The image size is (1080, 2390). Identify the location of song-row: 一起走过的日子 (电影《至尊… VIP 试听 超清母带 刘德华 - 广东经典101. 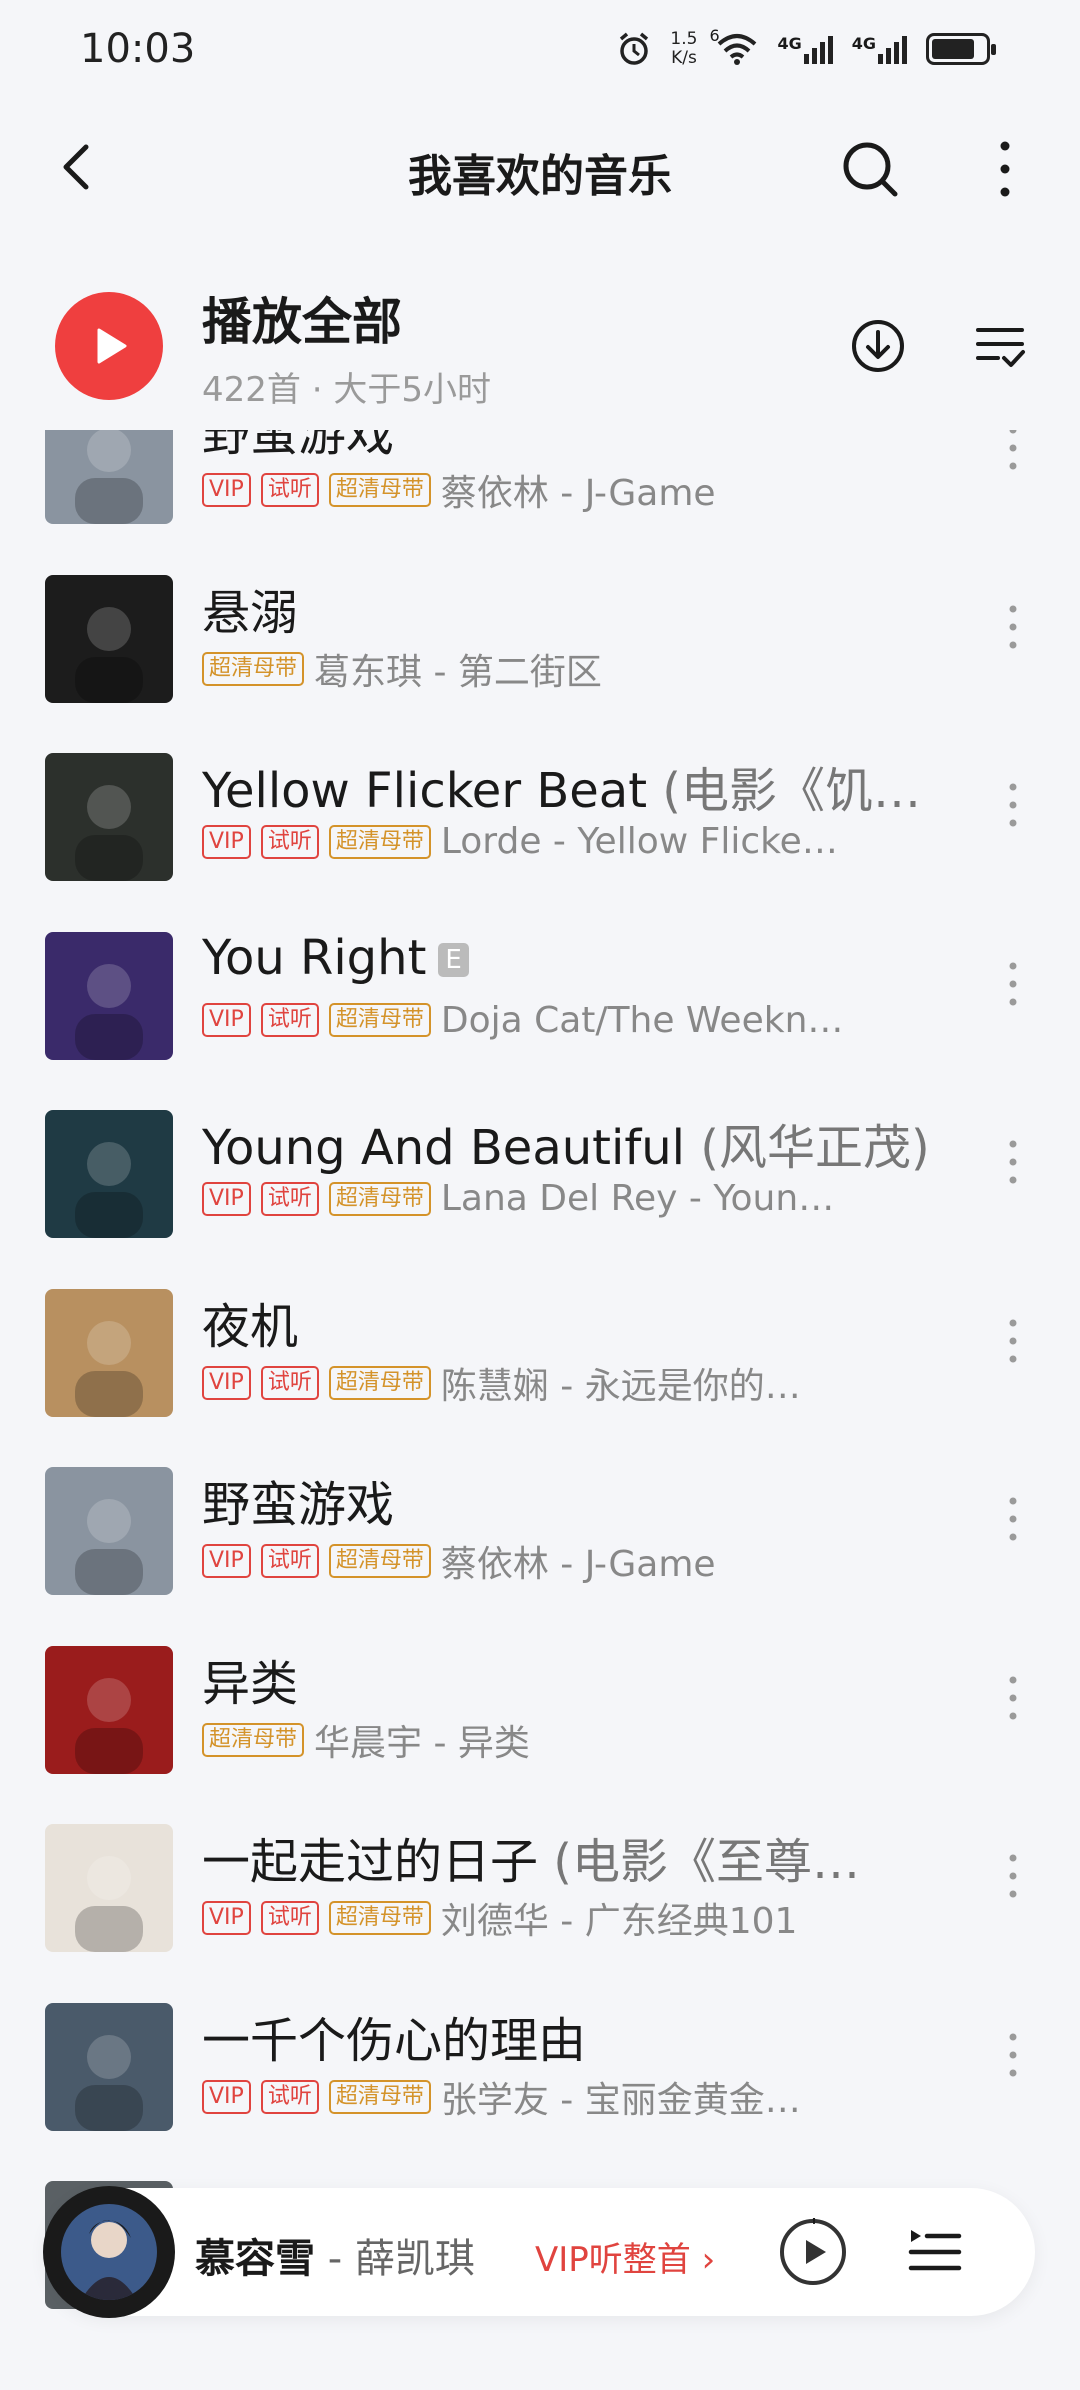
(540, 1877).